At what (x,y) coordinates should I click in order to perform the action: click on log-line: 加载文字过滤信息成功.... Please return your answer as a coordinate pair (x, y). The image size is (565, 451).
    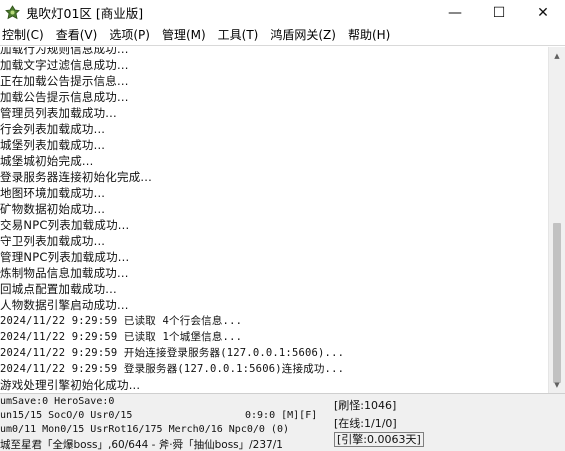
    Looking at the image, I should click on (64, 65).